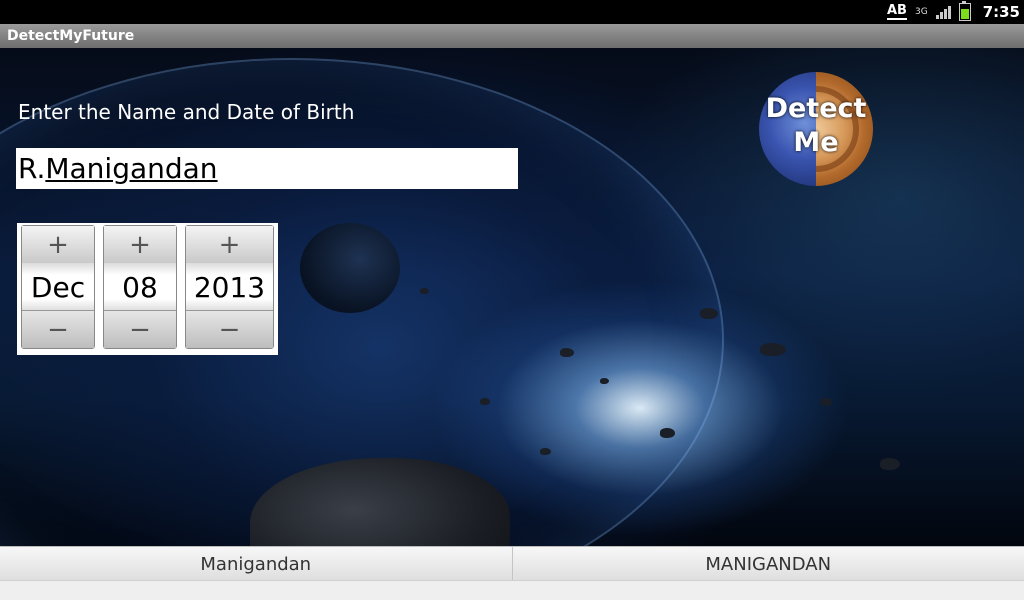 This screenshot has width=1024, height=600. I want to click on battery-icon, so click(965, 12).